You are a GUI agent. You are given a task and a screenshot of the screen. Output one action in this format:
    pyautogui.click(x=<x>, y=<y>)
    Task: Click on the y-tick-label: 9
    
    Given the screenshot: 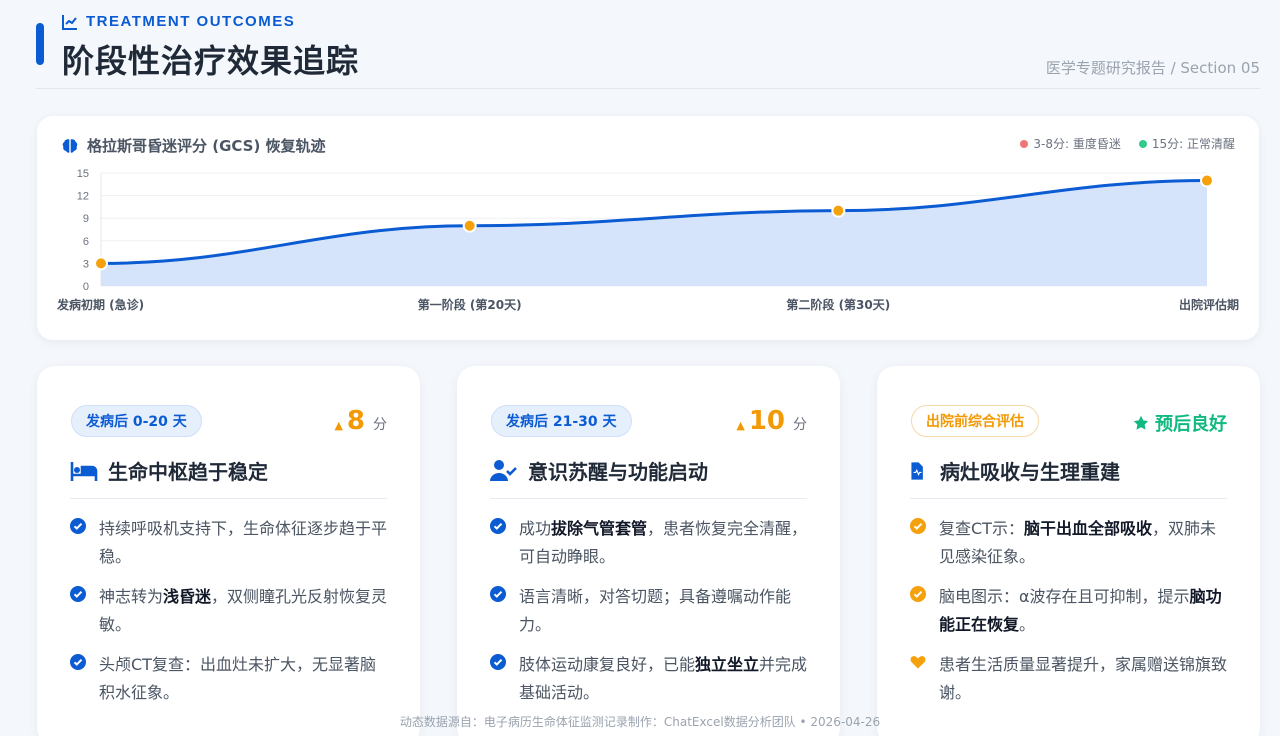 What is the action you would take?
    pyautogui.click(x=86, y=219)
    